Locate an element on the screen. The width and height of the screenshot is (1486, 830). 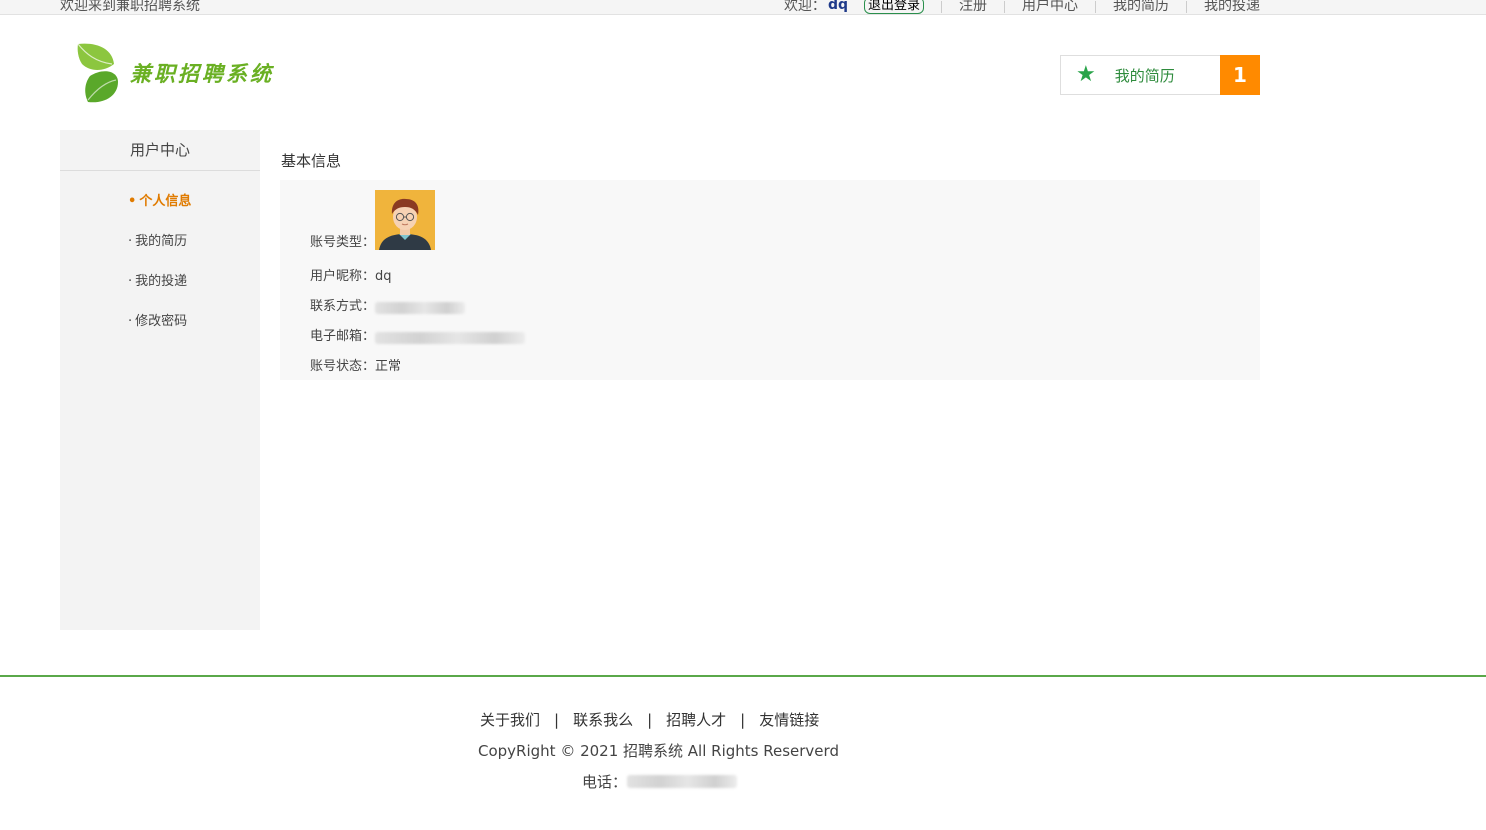
site-logo: 兼职招聘系统 is located at coordinates (175, 73).